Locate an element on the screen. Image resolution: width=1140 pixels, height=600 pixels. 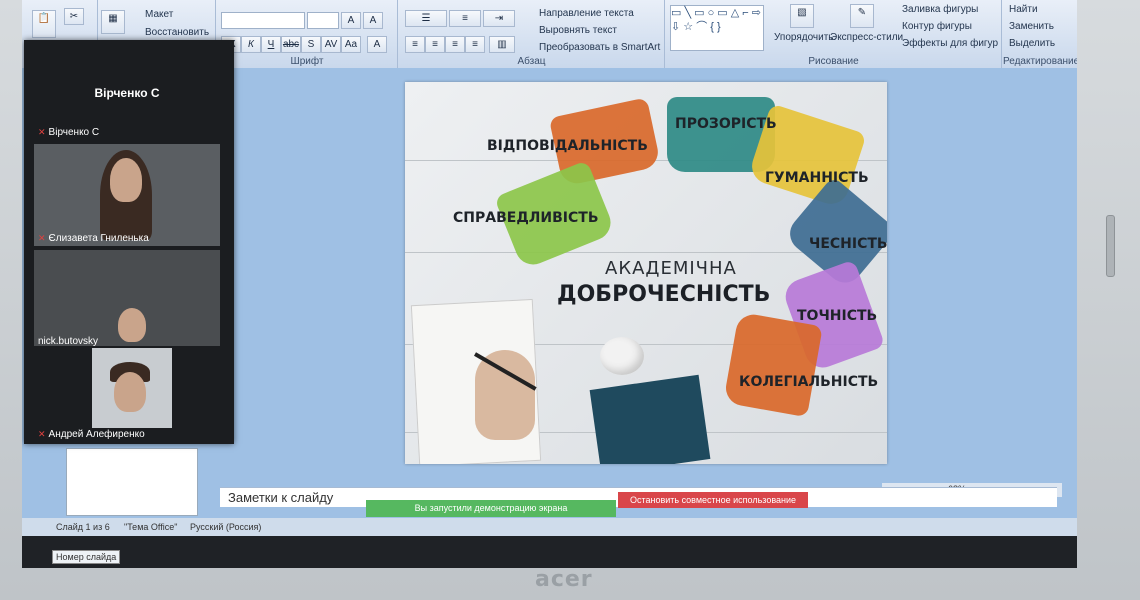
align-text-button: Выровнять текст is located at coordinates (578, 30).